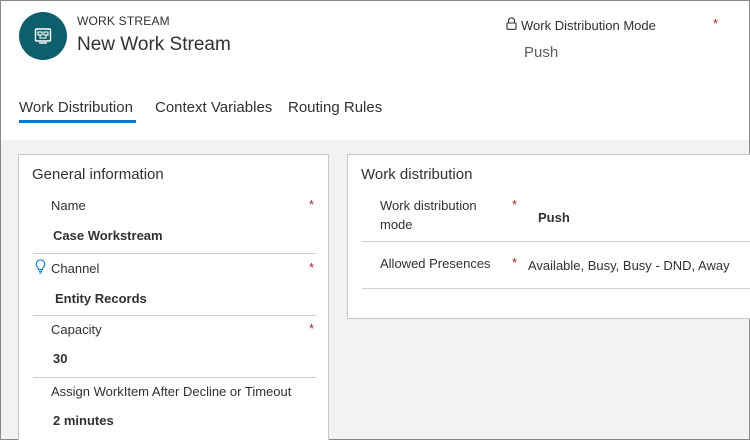 The height and width of the screenshot is (440, 750). I want to click on workstream-icon, so click(43, 36).